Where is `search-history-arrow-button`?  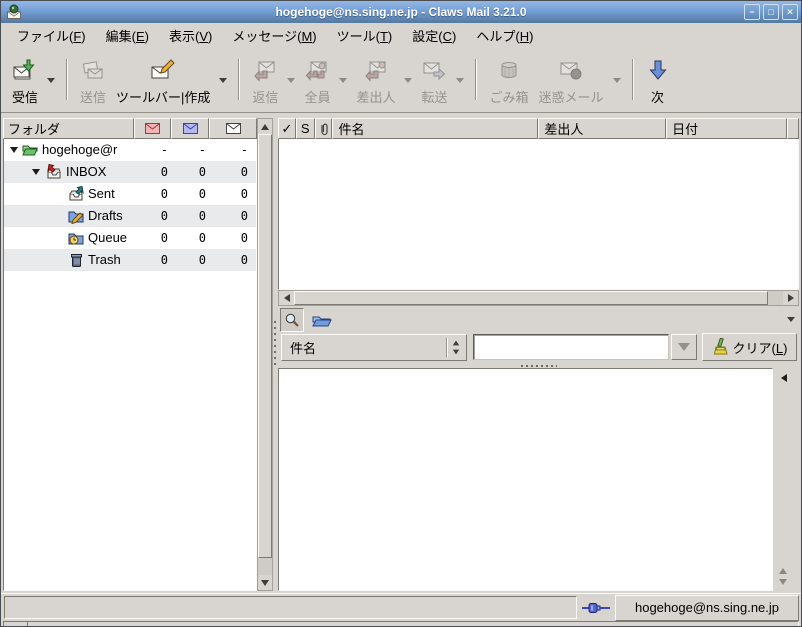
search-history-arrow-button is located at coordinates (684, 347).